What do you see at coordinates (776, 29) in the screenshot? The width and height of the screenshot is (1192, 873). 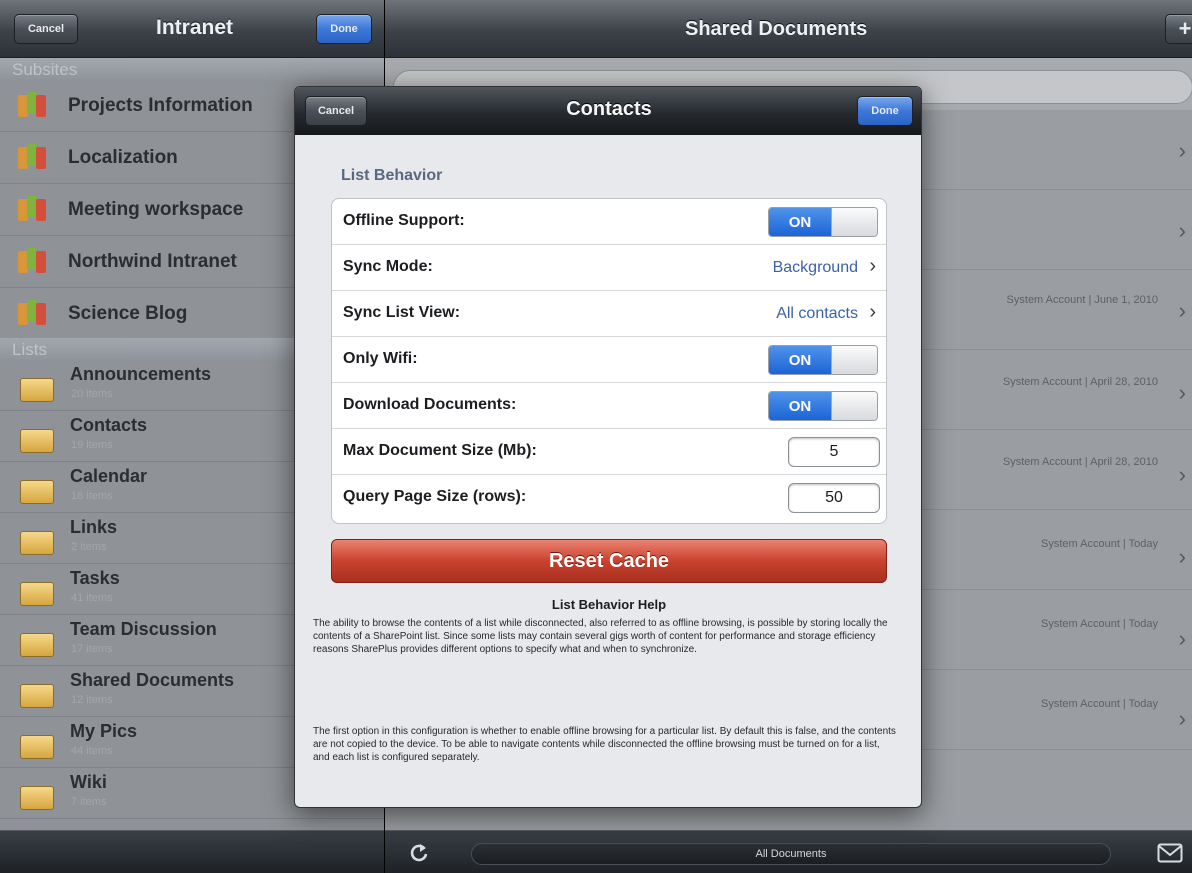 I see `main-title: Shared Documents` at bounding box center [776, 29].